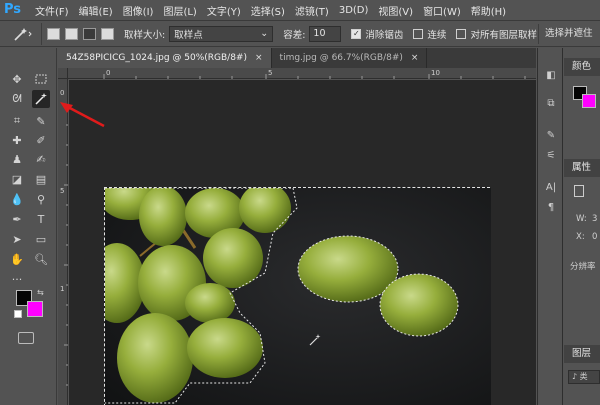 The image size is (600, 405). I want to click on rect-marquee-icon, so click(41, 79).